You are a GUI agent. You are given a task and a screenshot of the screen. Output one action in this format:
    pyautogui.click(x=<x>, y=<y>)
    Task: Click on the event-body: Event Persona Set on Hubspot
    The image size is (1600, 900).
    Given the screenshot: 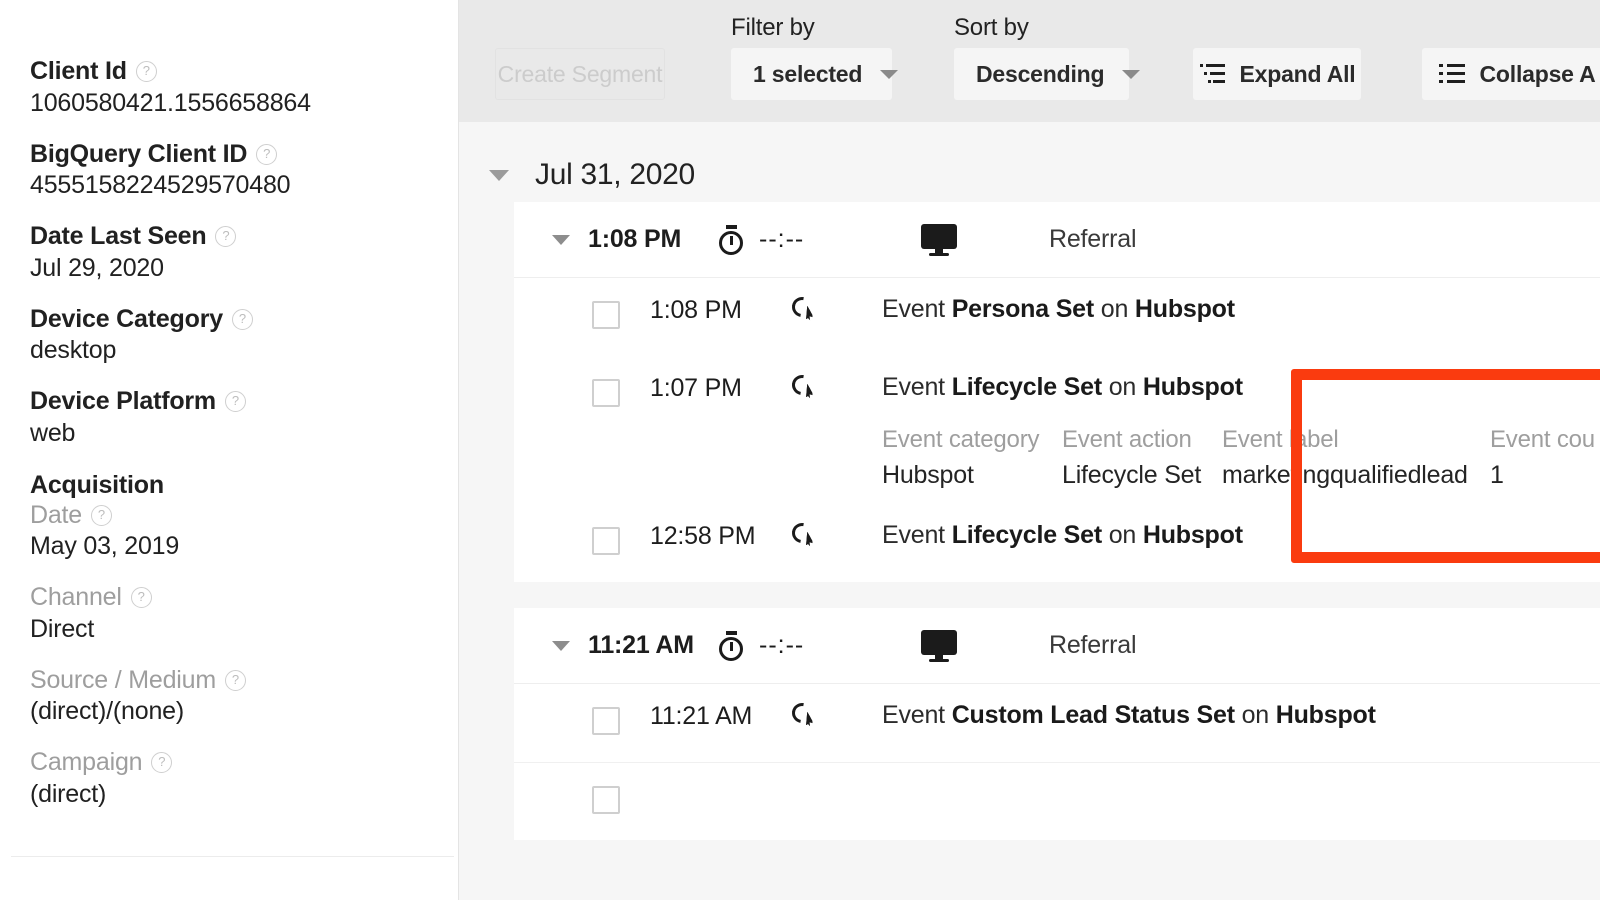 What is the action you would take?
    pyautogui.click(x=1241, y=308)
    